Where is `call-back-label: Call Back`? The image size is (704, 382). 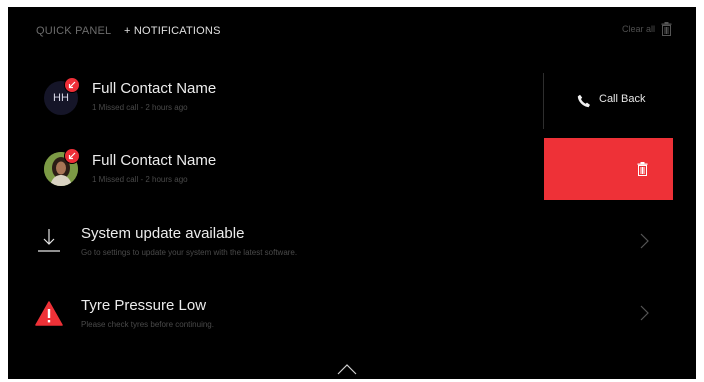
call-back-label: Call Back is located at coordinates (622, 99).